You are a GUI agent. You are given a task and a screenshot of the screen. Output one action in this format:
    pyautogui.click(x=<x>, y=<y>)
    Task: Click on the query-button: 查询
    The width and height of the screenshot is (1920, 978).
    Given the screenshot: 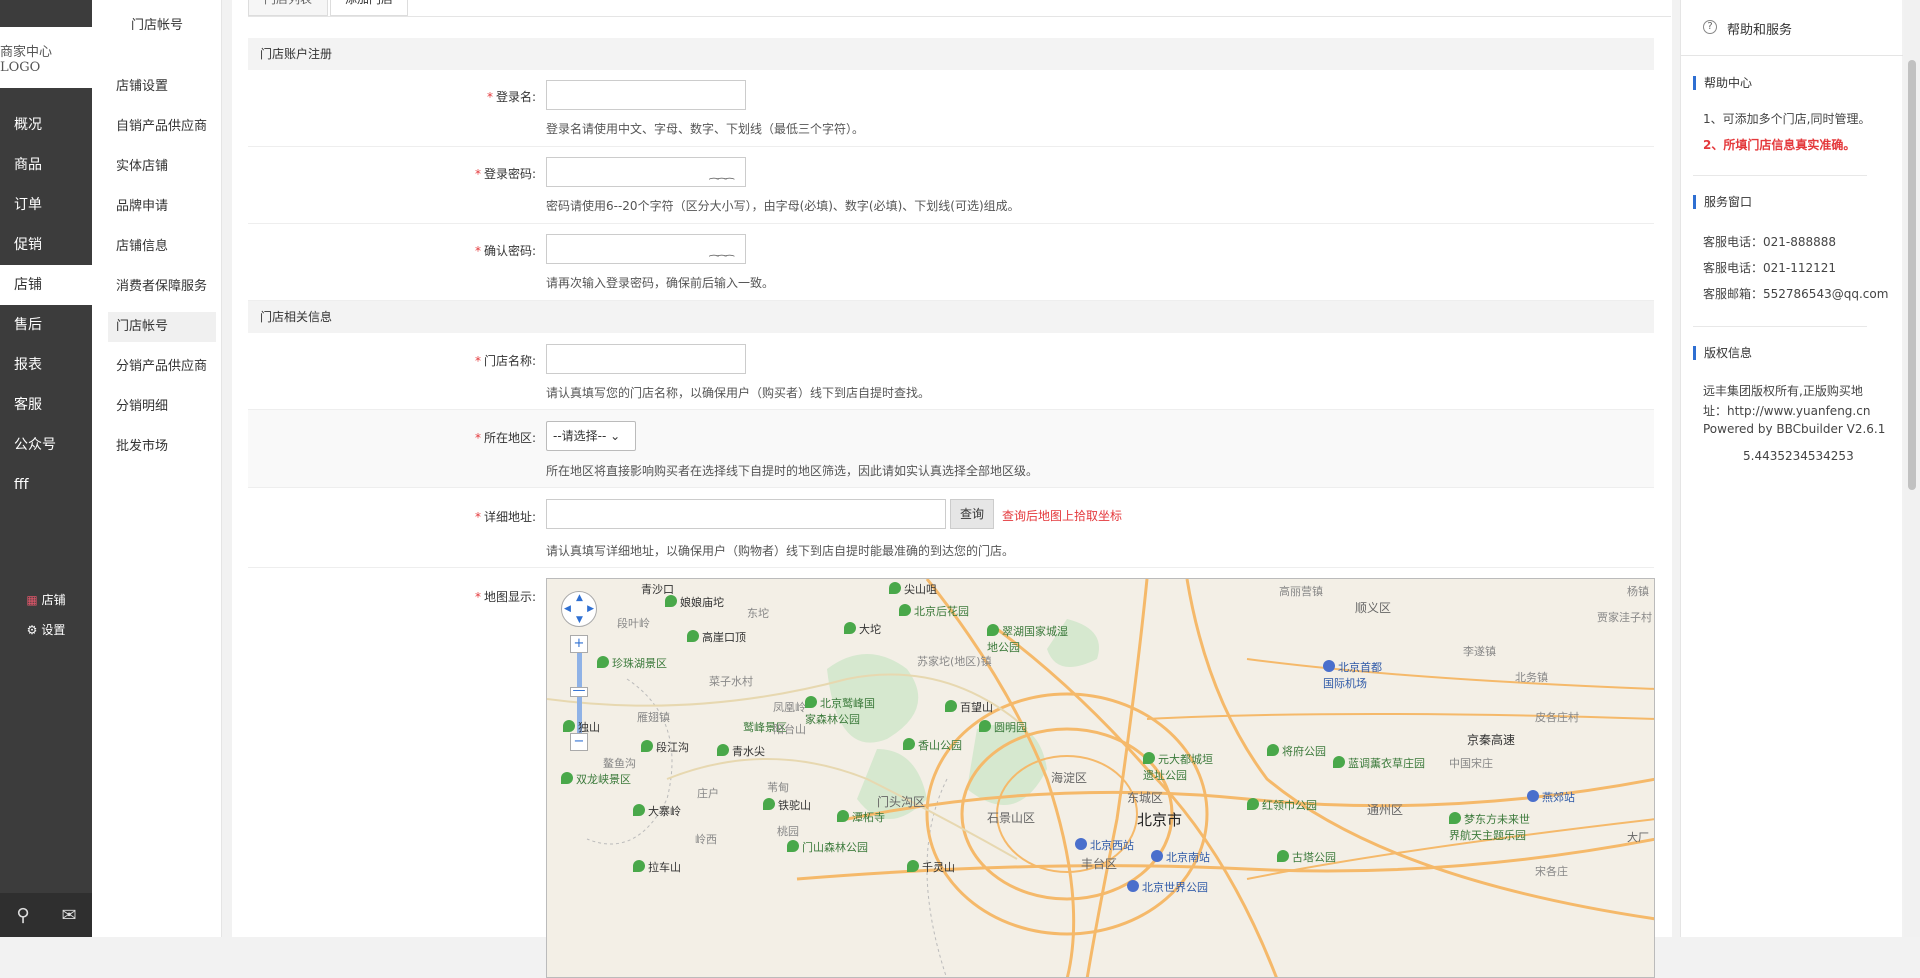 What is the action you would take?
    pyautogui.click(x=972, y=514)
    